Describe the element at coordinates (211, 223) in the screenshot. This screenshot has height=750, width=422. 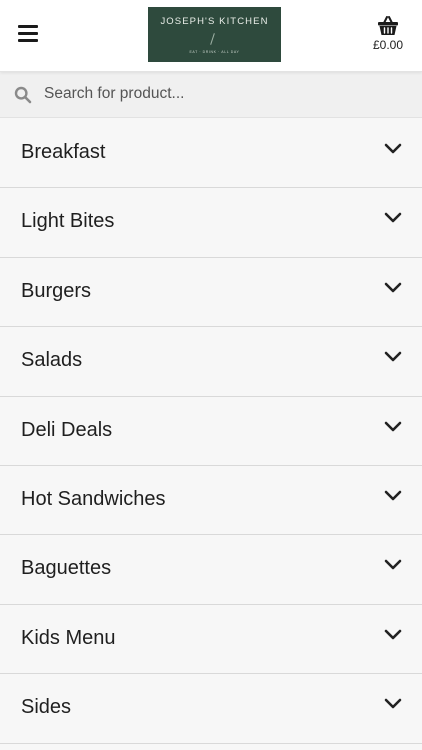
I see `category-light-bites: Light Bites` at that location.